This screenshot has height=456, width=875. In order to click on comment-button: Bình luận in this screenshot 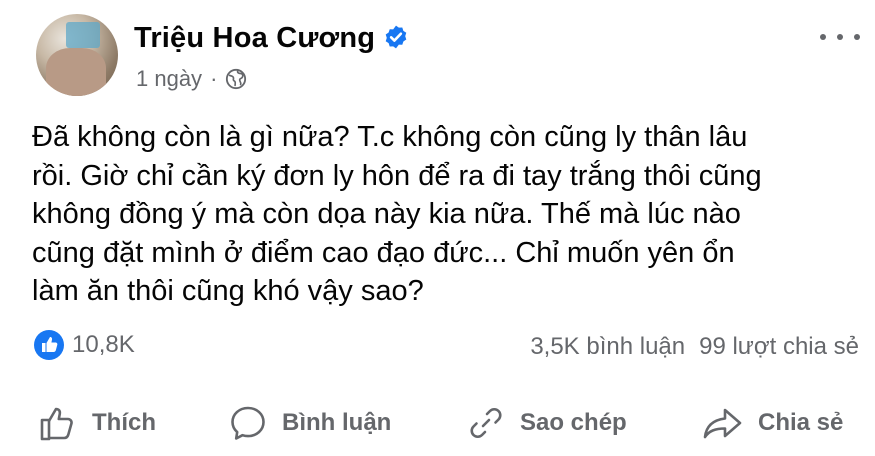, I will do `click(309, 423)`.